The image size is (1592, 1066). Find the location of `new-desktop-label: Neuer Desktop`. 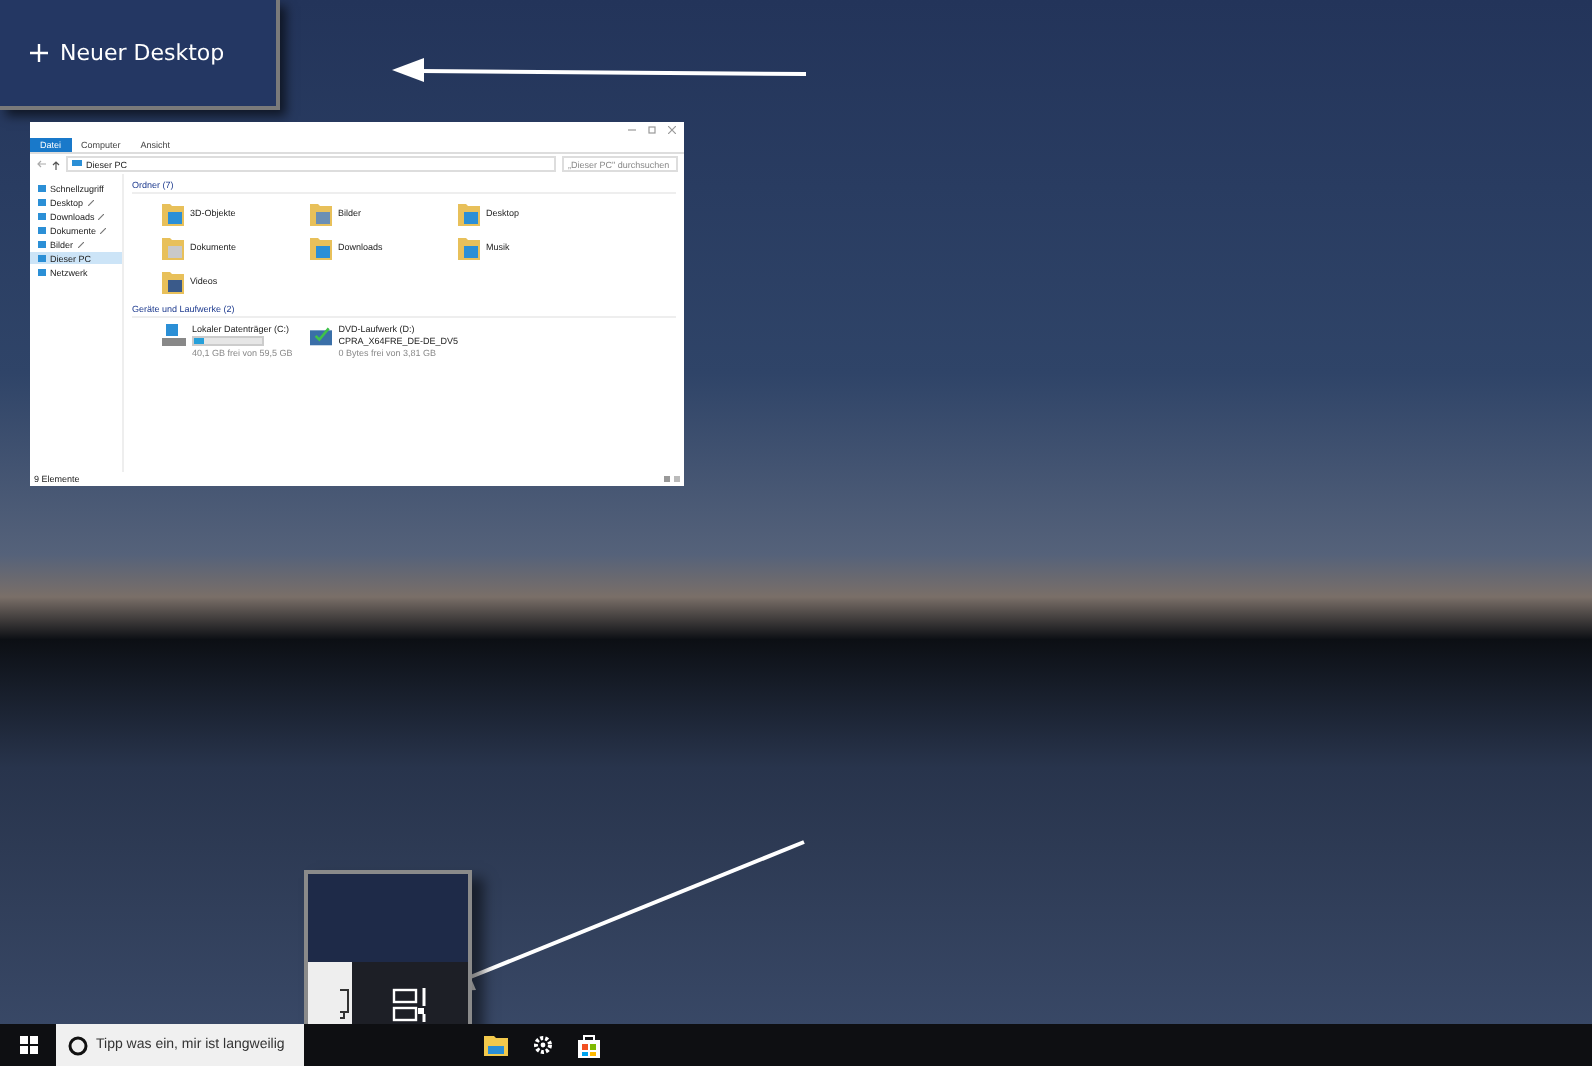

new-desktop-label: Neuer Desktop is located at coordinates (142, 53).